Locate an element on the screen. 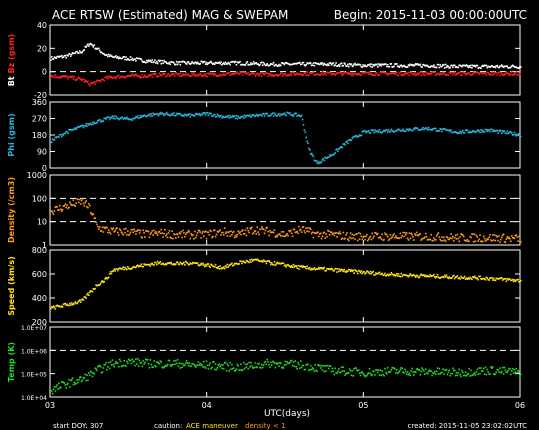 The width and height of the screenshot is (539, 430). y-axis-label-part: (gsm) is located at coordinates (11, 48).